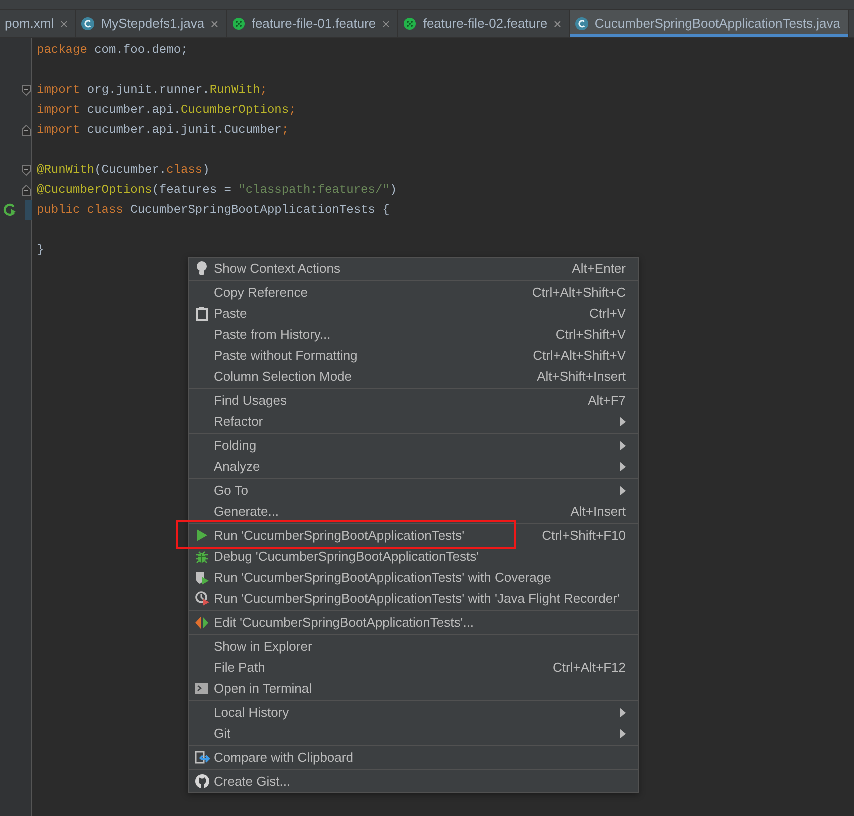 The width and height of the screenshot is (854, 816). Describe the element at coordinates (312, 23) in the screenshot. I see `editor-tab: feature-file-01.feature ×` at that location.